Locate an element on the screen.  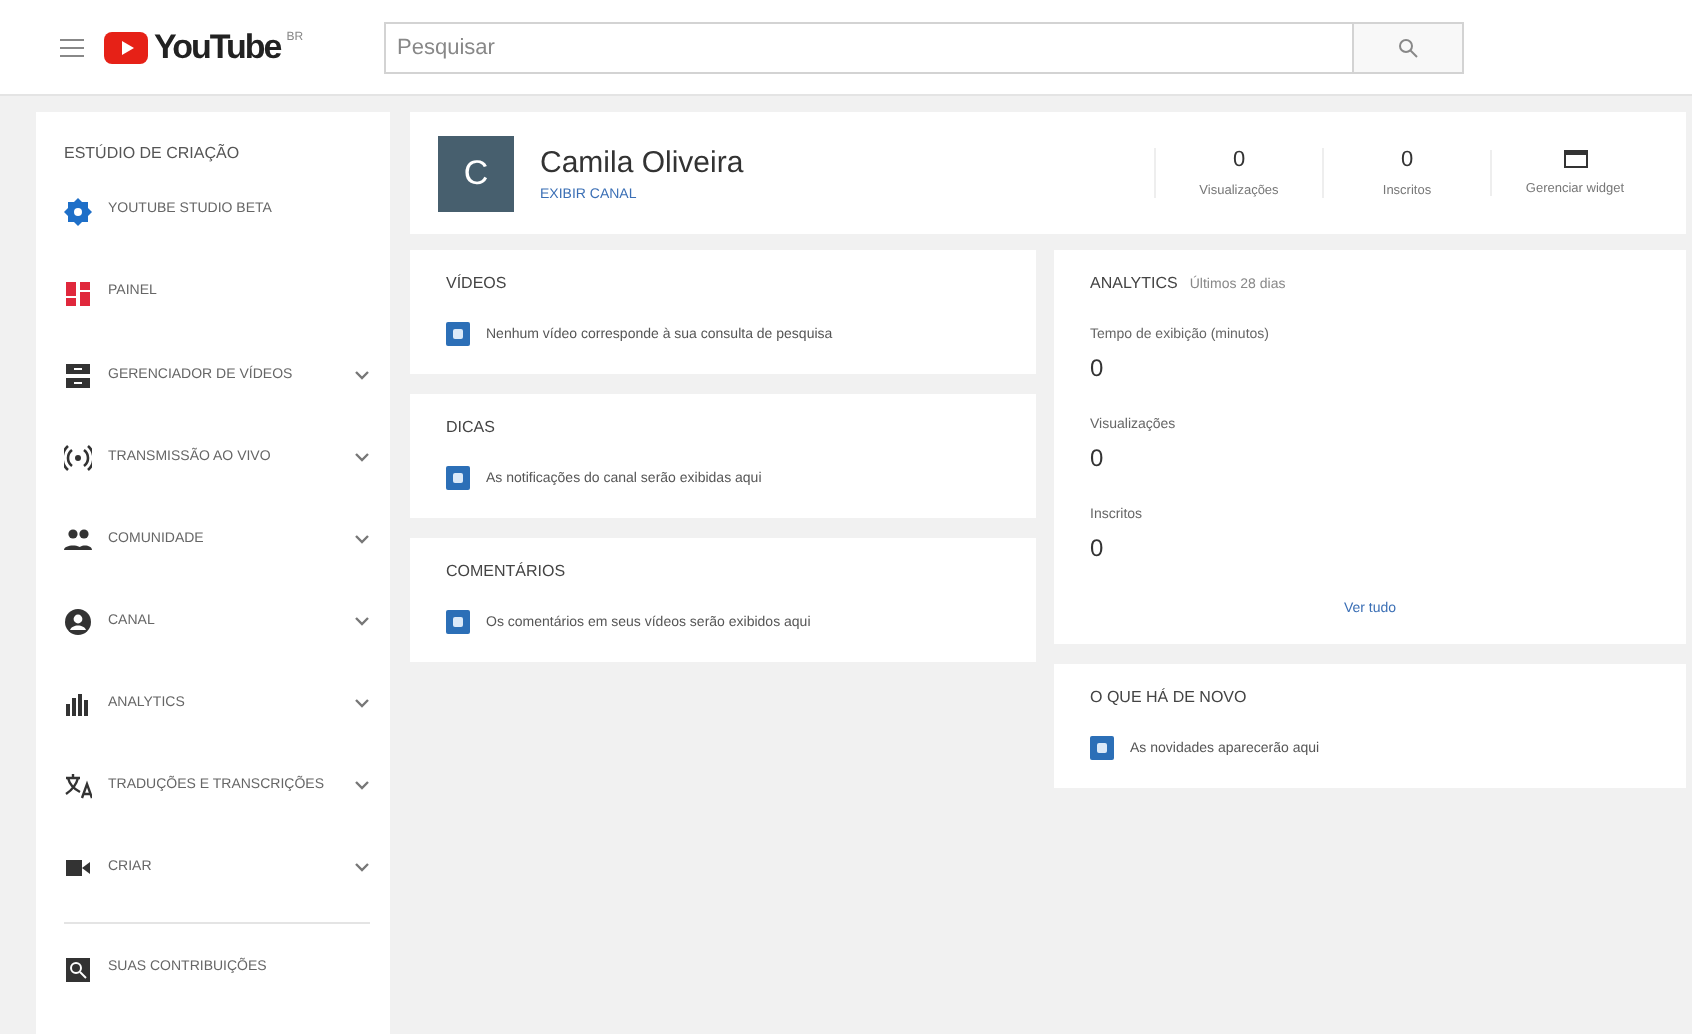
contributions-icon is located at coordinates (78, 969).